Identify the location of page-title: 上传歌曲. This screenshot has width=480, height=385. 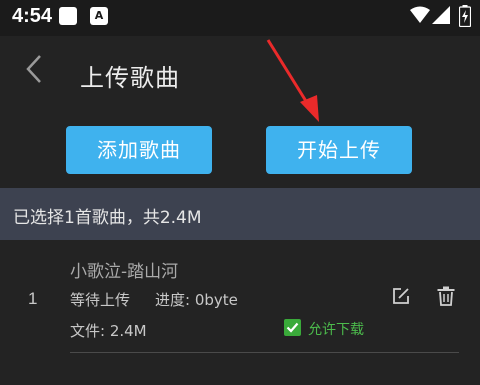
(130, 78).